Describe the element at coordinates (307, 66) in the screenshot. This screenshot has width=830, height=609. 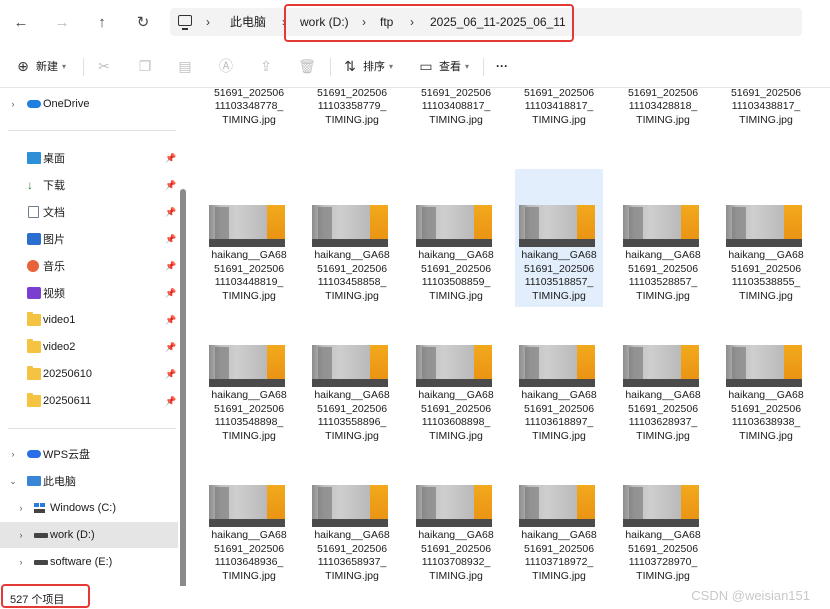
I see `delete-button: 🗑` at that location.